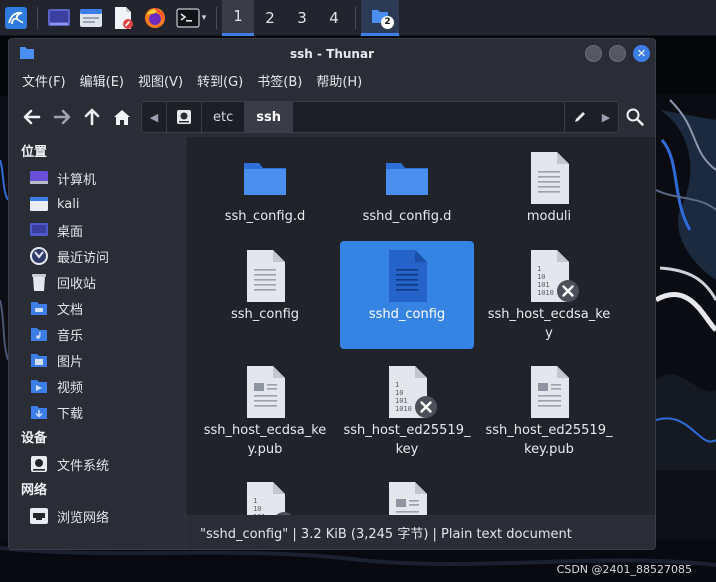 This screenshot has height=582, width=716. What do you see at coordinates (96, 230) in the screenshot?
I see `sidebar-item-desktop: 桌面` at bounding box center [96, 230].